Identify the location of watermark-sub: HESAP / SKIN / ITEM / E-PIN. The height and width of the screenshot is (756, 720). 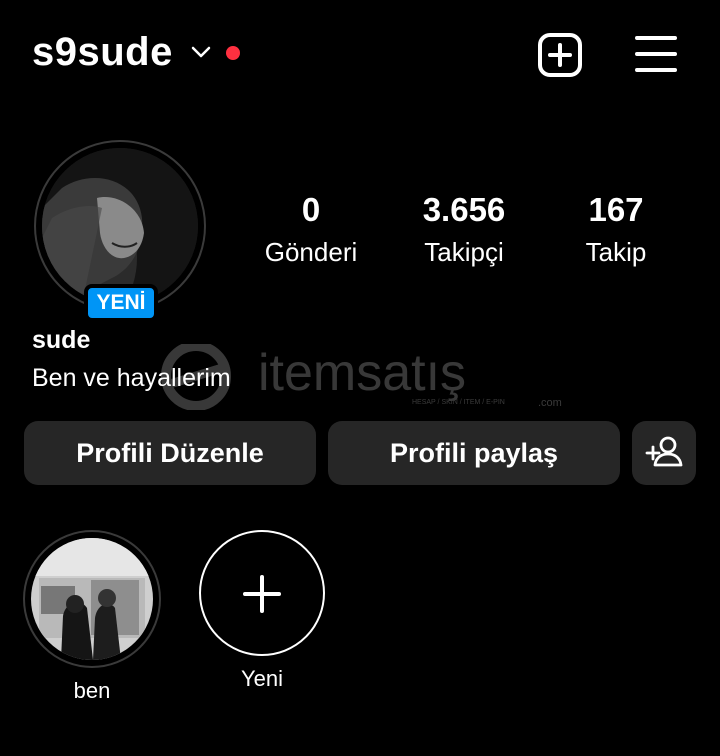
(458, 402).